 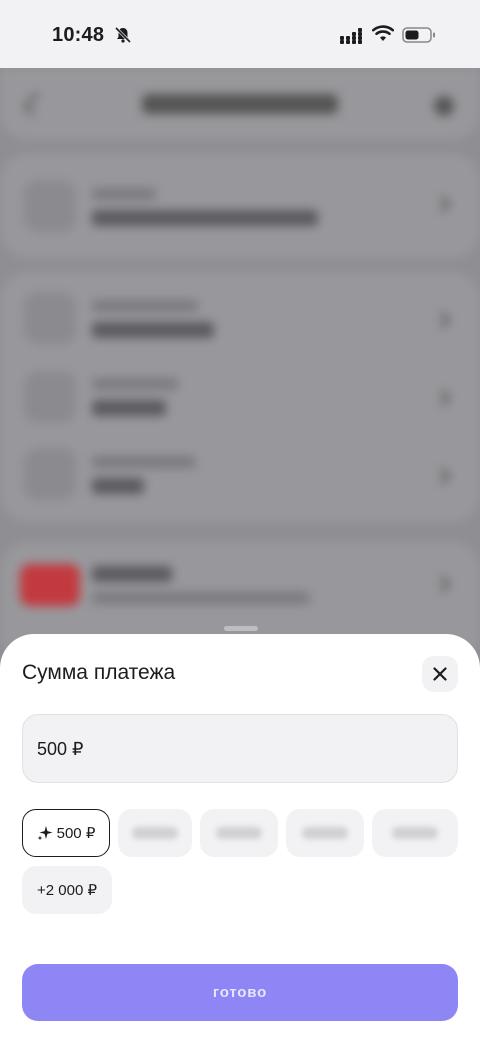 What do you see at coordinates (240, 206) in the screenshot?
I see `bg-card-recipient` at bounding box center [240, 206].